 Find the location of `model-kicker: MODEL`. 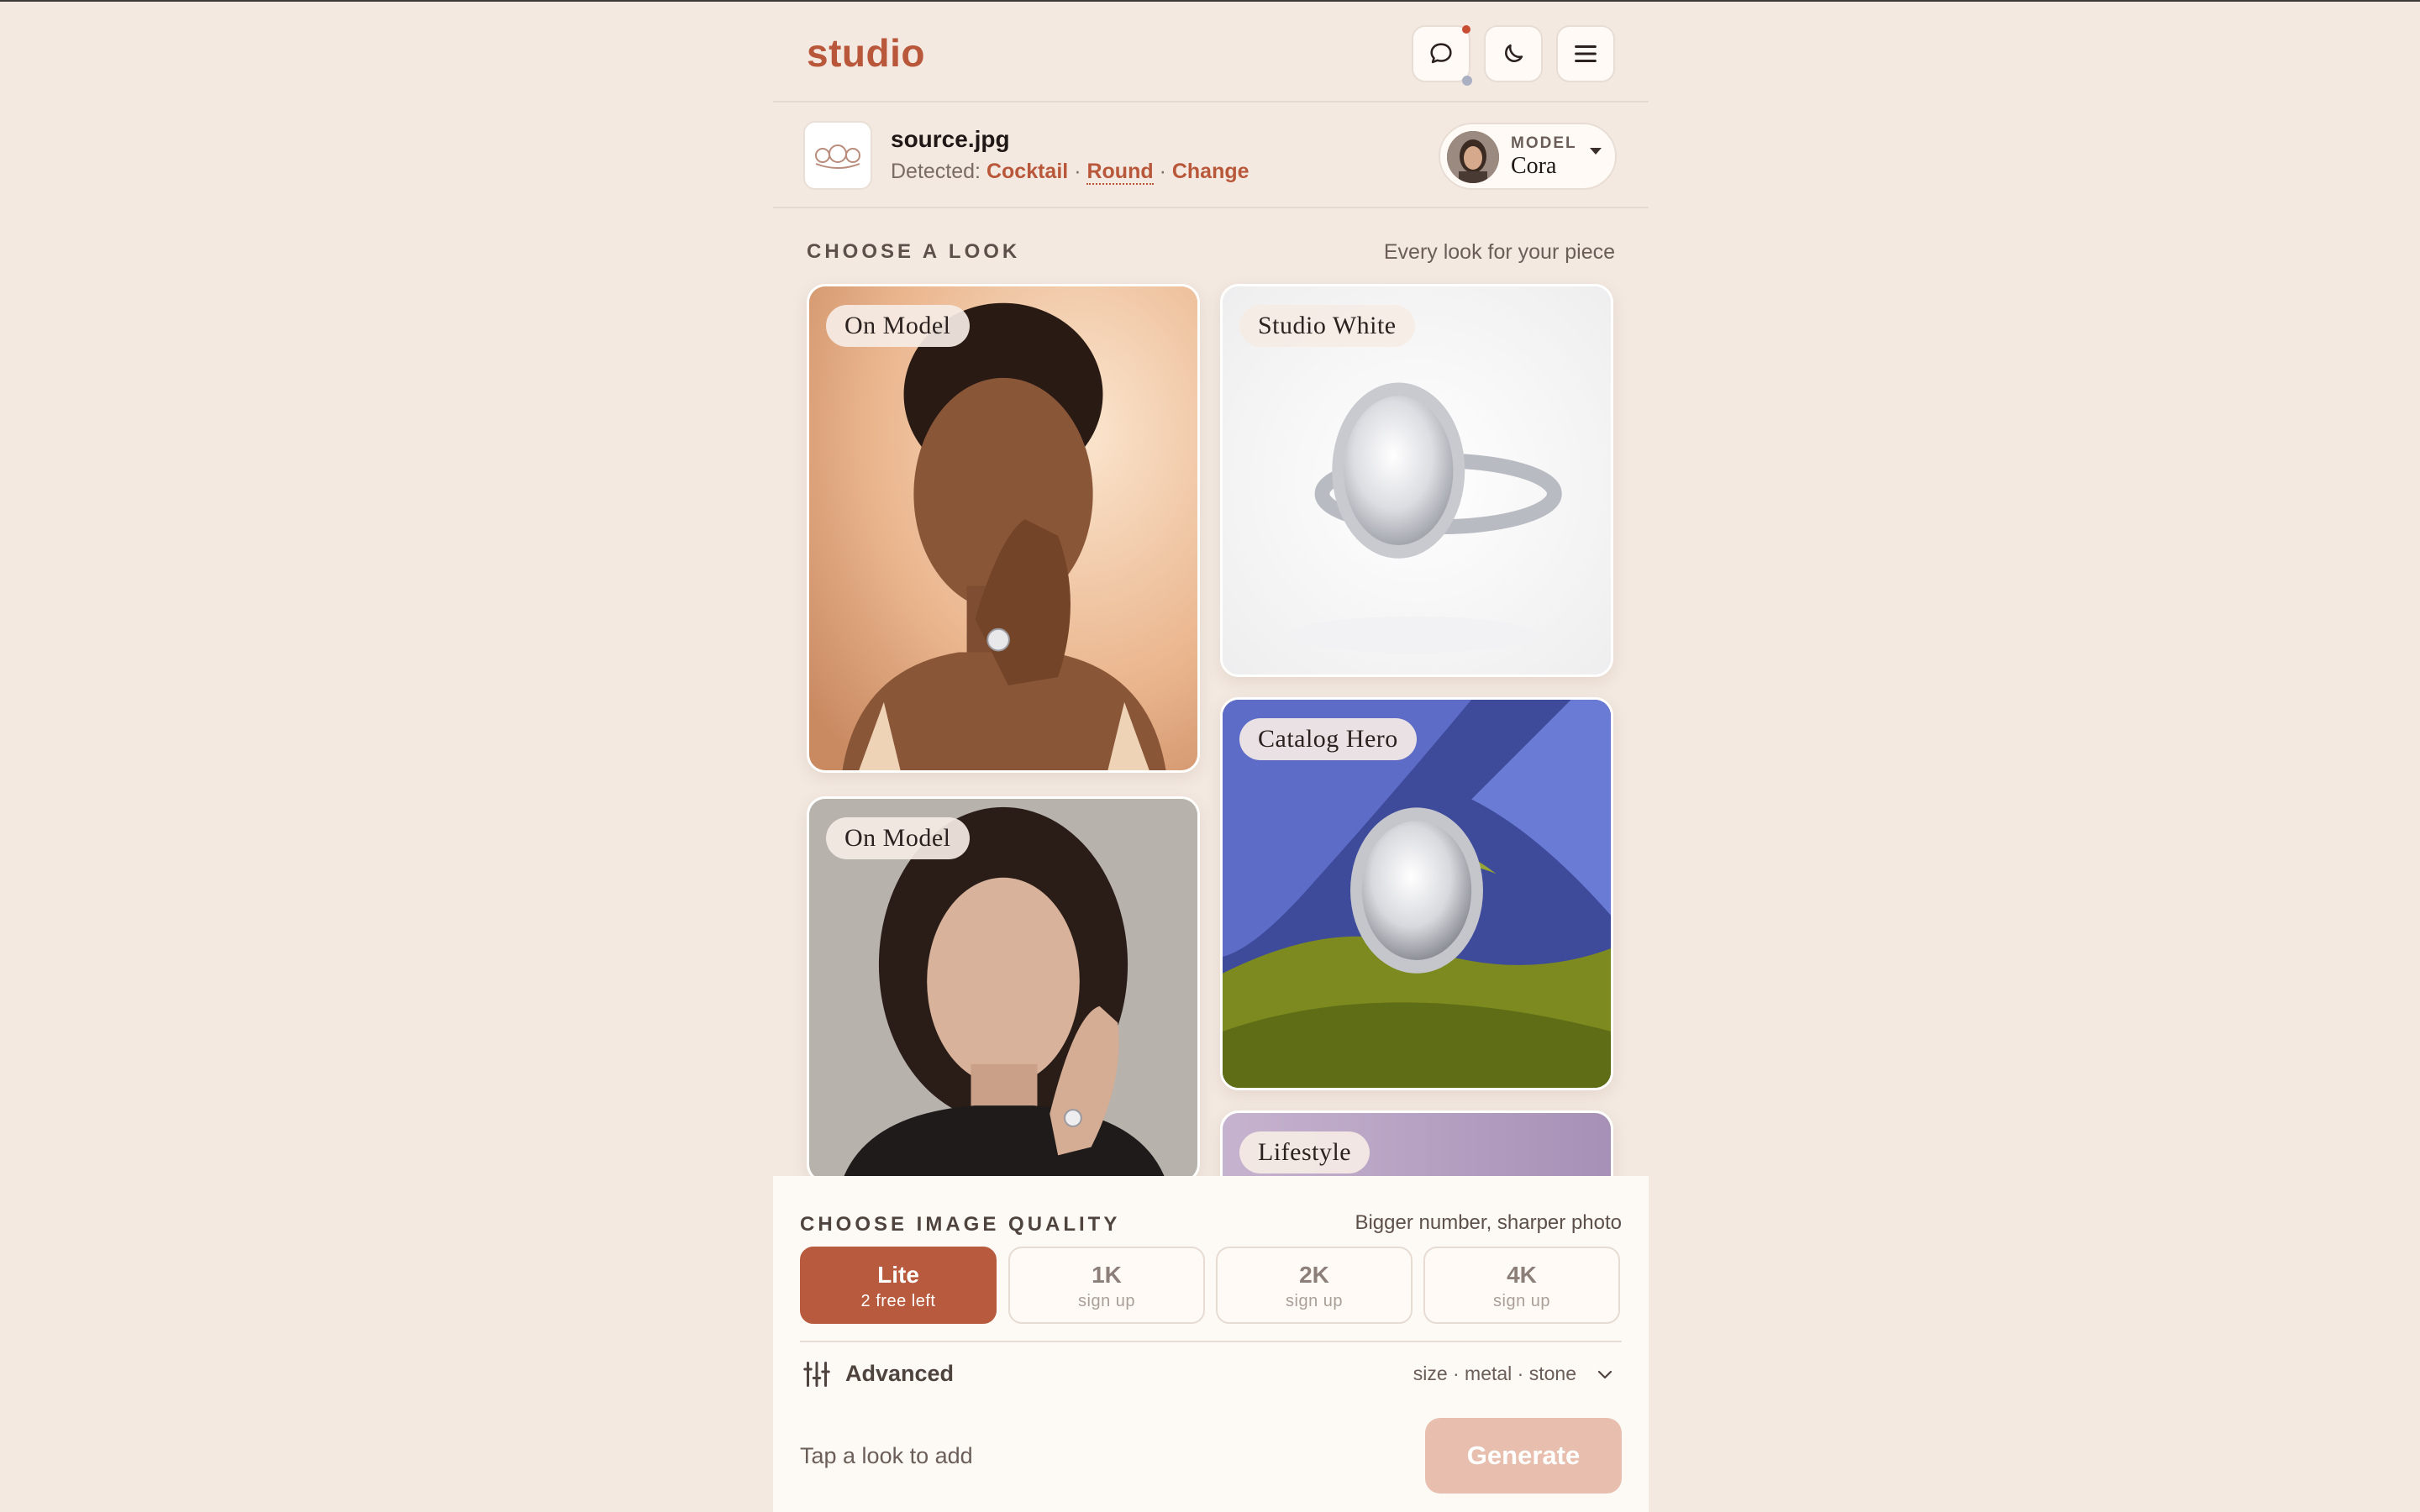

model-kicker: MODEL is located at coordinates (1544, 143).